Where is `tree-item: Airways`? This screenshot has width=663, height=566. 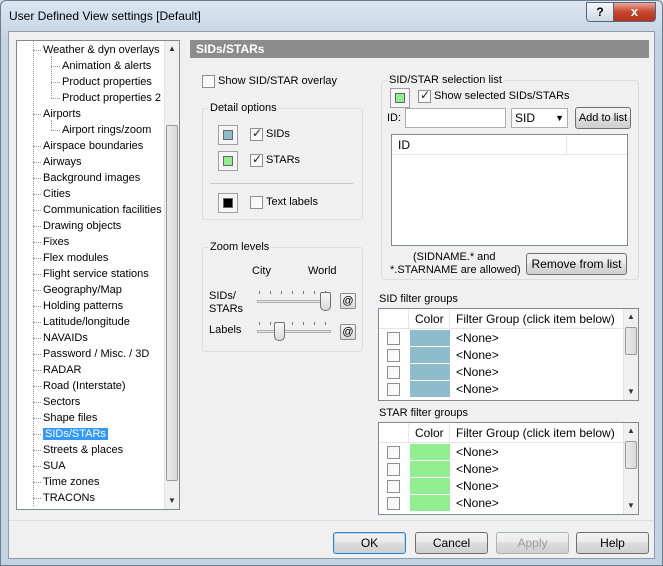 tree-item: Airways is located at coordinates (62, 162).